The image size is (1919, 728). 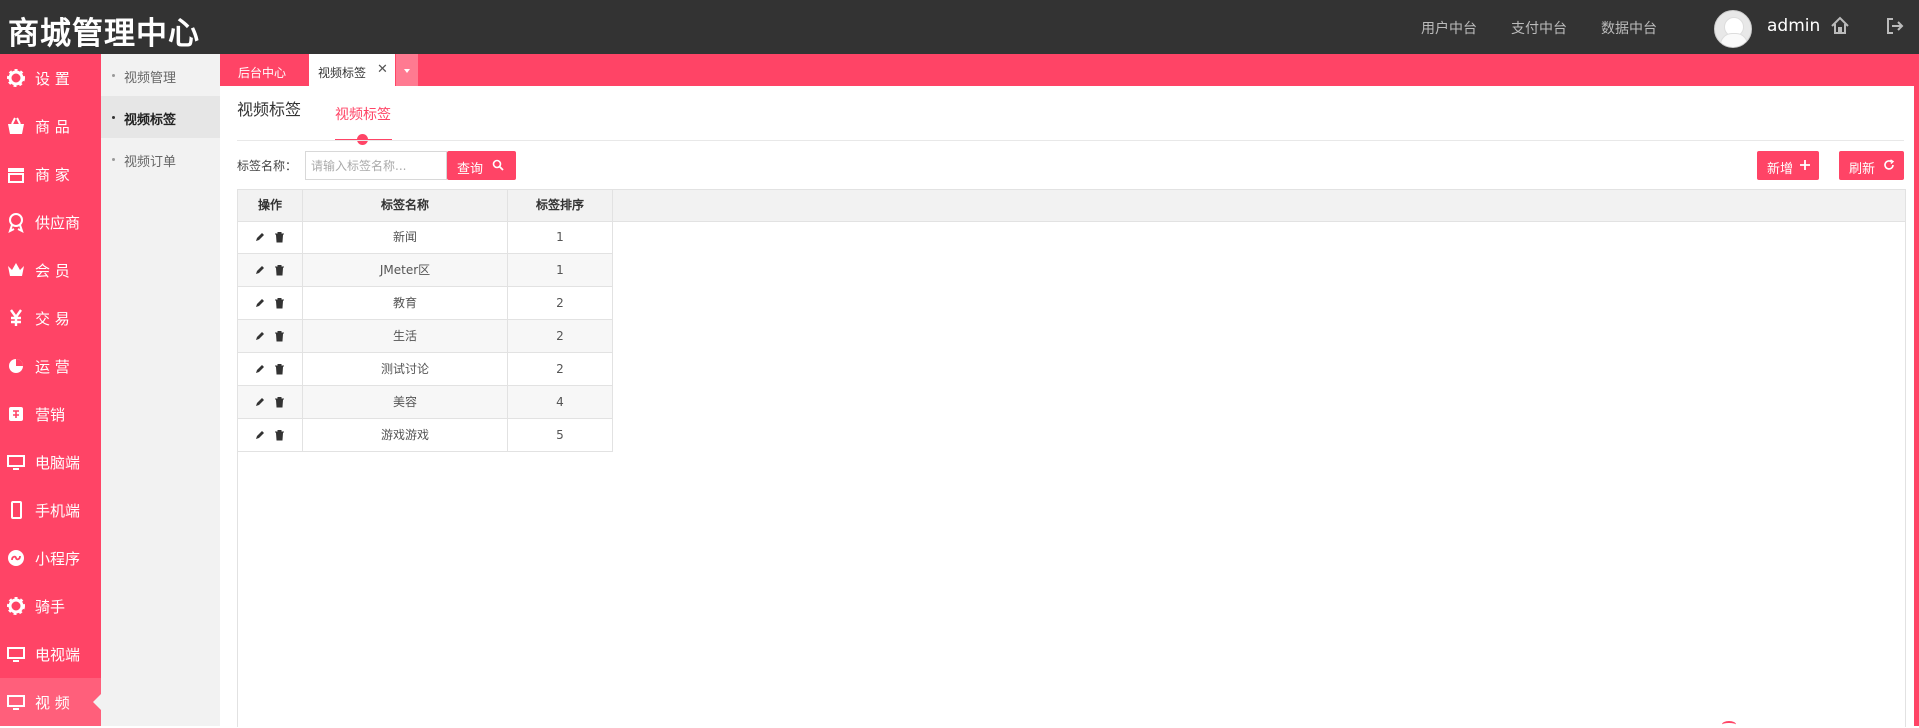 What do you see at coordinates (376, 165) in the screenshot?
I see `tag-name-search-input` at bounding box center [376, 165].